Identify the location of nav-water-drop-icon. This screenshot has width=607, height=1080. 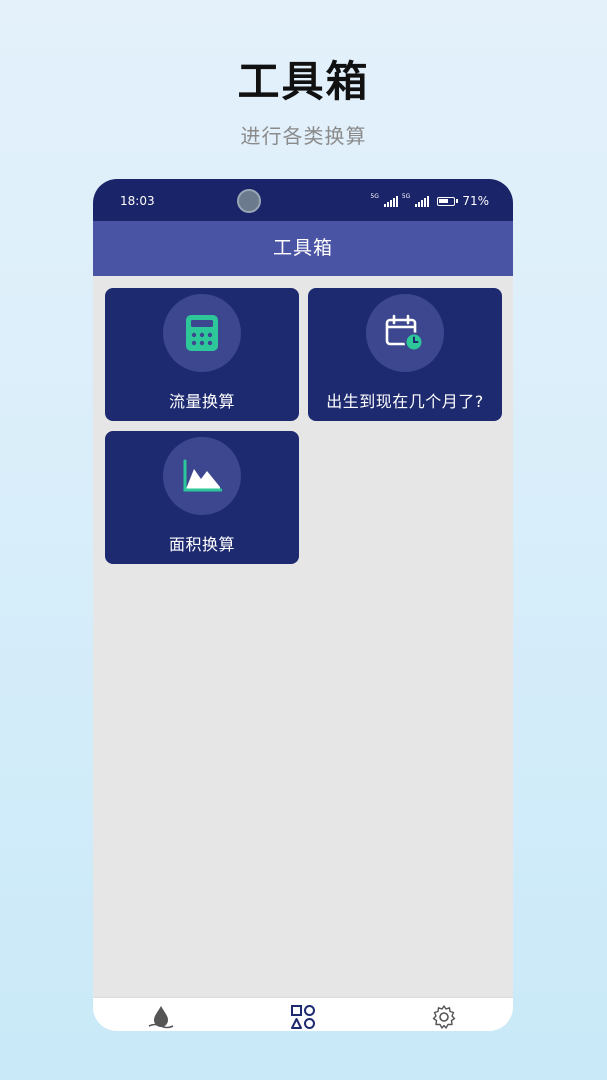
(161, 1017).